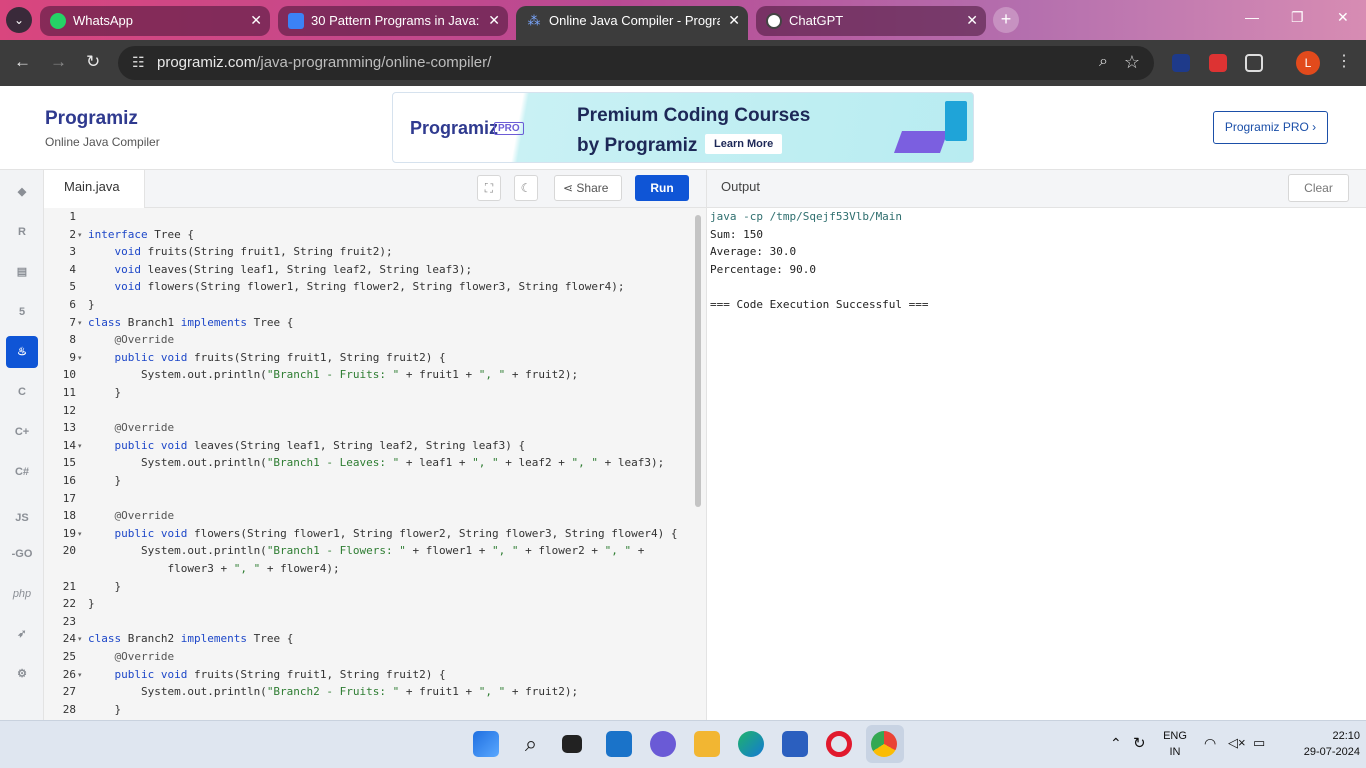  I want to click on share-button: ⋖ Share, so click(588, 188).